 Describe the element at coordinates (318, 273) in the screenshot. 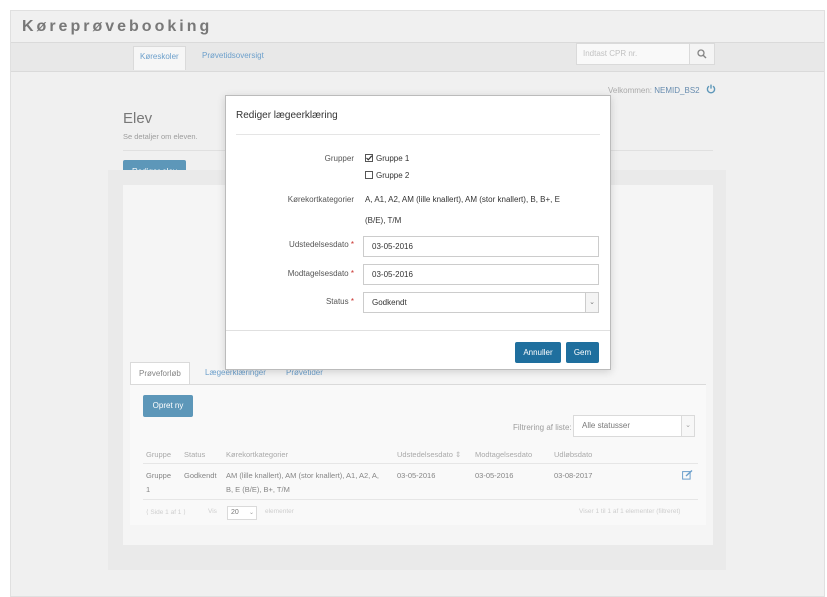

I see `received-date-label-text: Modtagelsesdato` at that location.